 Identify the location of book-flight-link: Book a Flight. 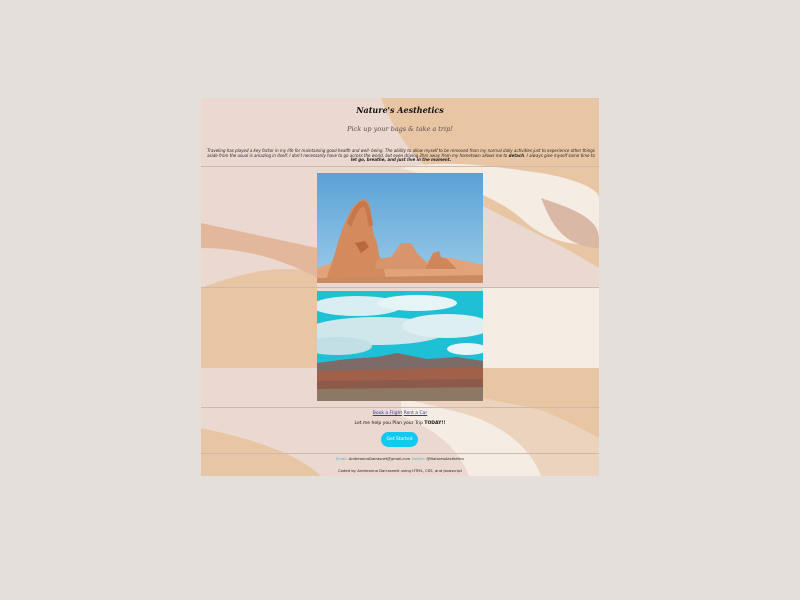
(387, 413).